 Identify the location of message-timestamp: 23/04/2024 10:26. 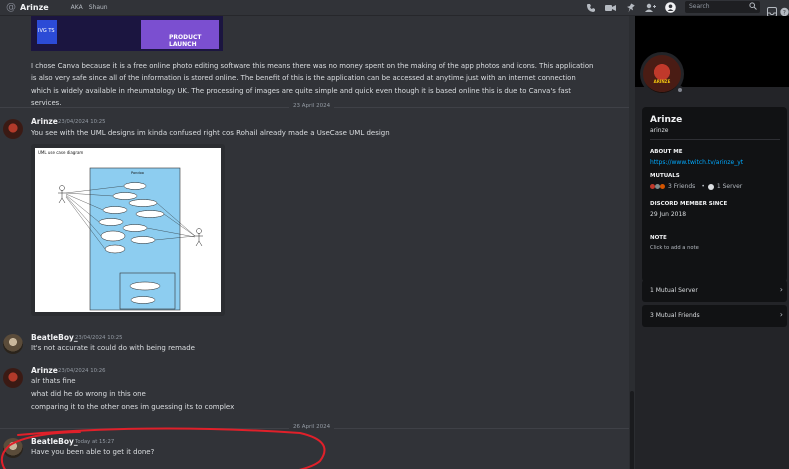
(82, 371).